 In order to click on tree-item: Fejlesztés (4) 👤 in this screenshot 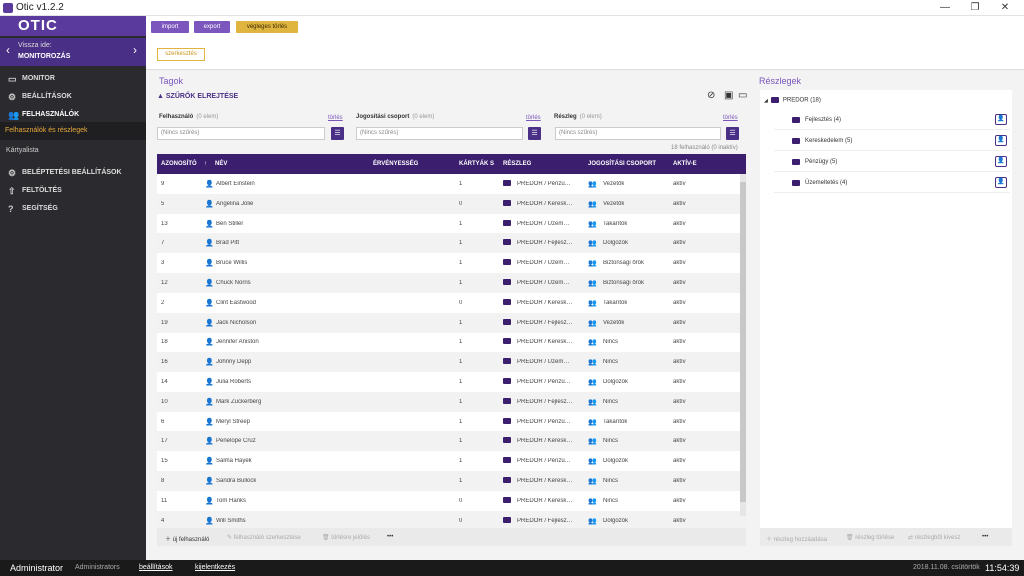, I will do `click(892, 120)`.